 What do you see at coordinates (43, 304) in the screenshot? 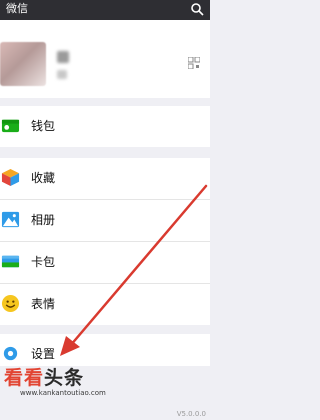
I see `menu-item-label: 表情` at bounding box center [43, 304].